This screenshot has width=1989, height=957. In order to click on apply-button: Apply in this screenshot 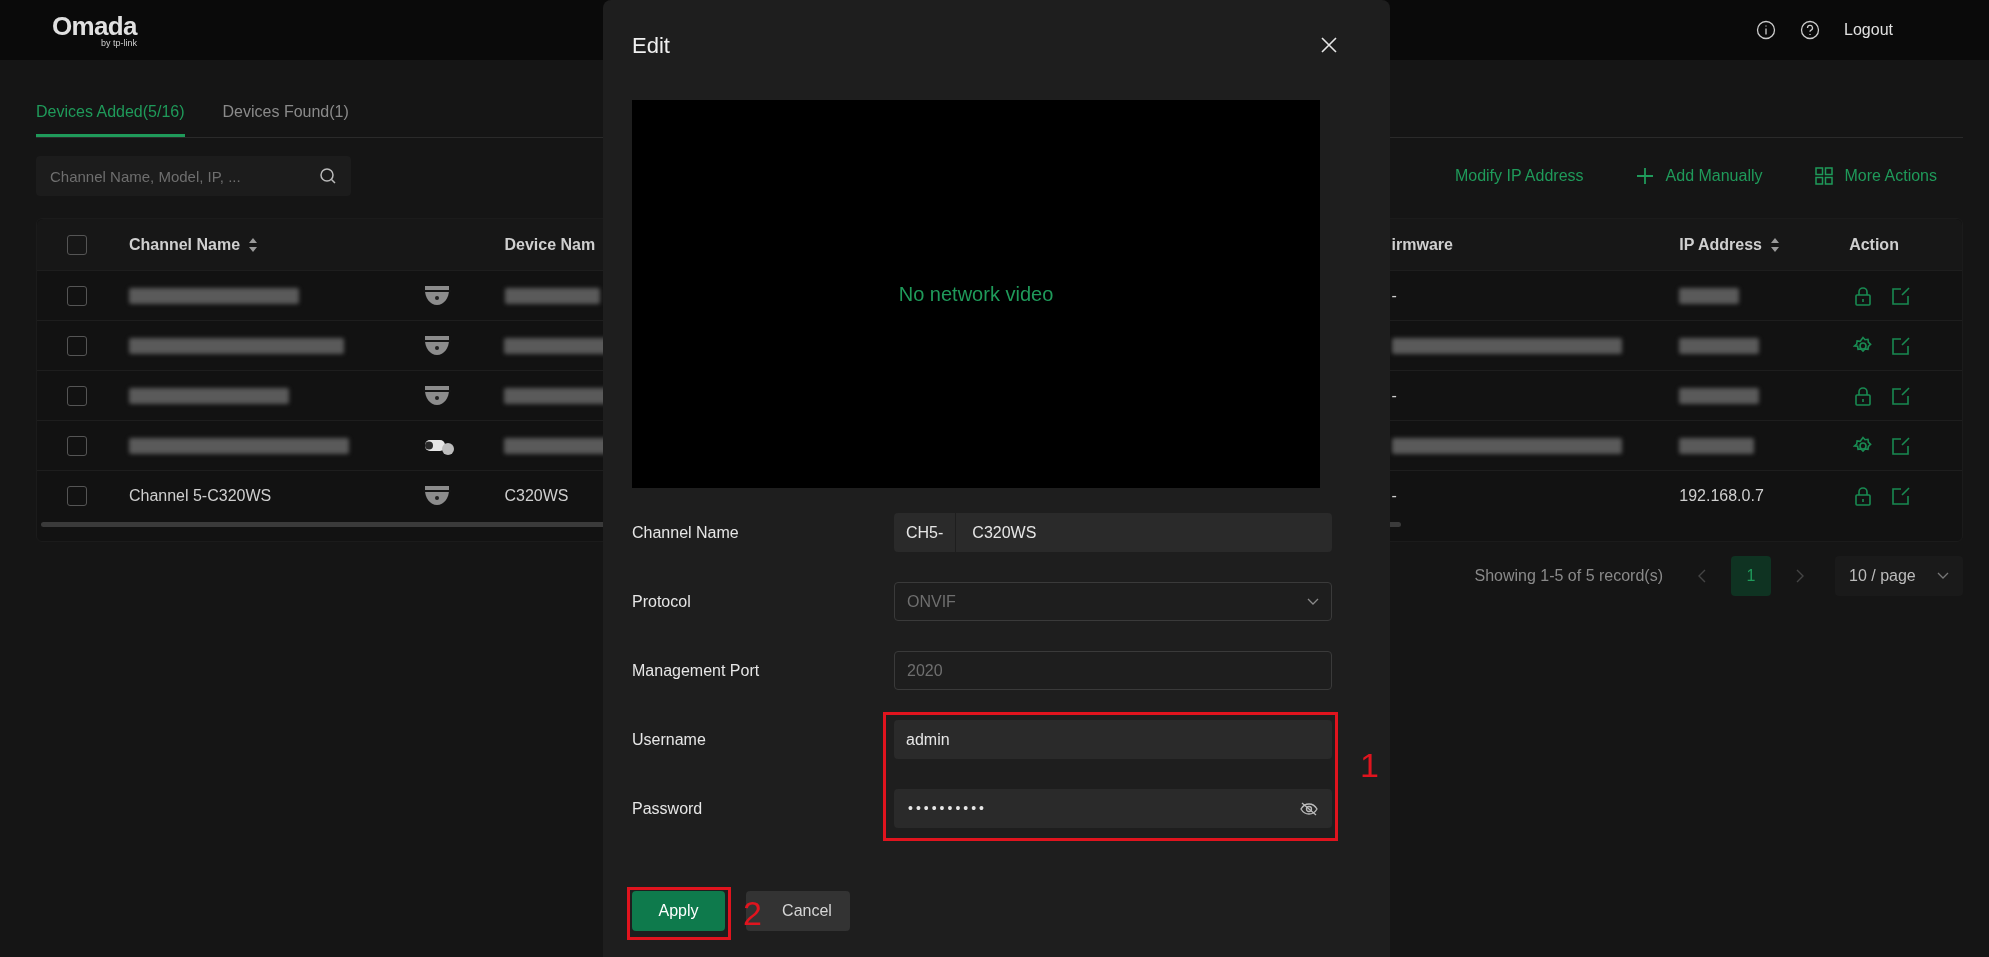, I will do `click(678, 911)`.